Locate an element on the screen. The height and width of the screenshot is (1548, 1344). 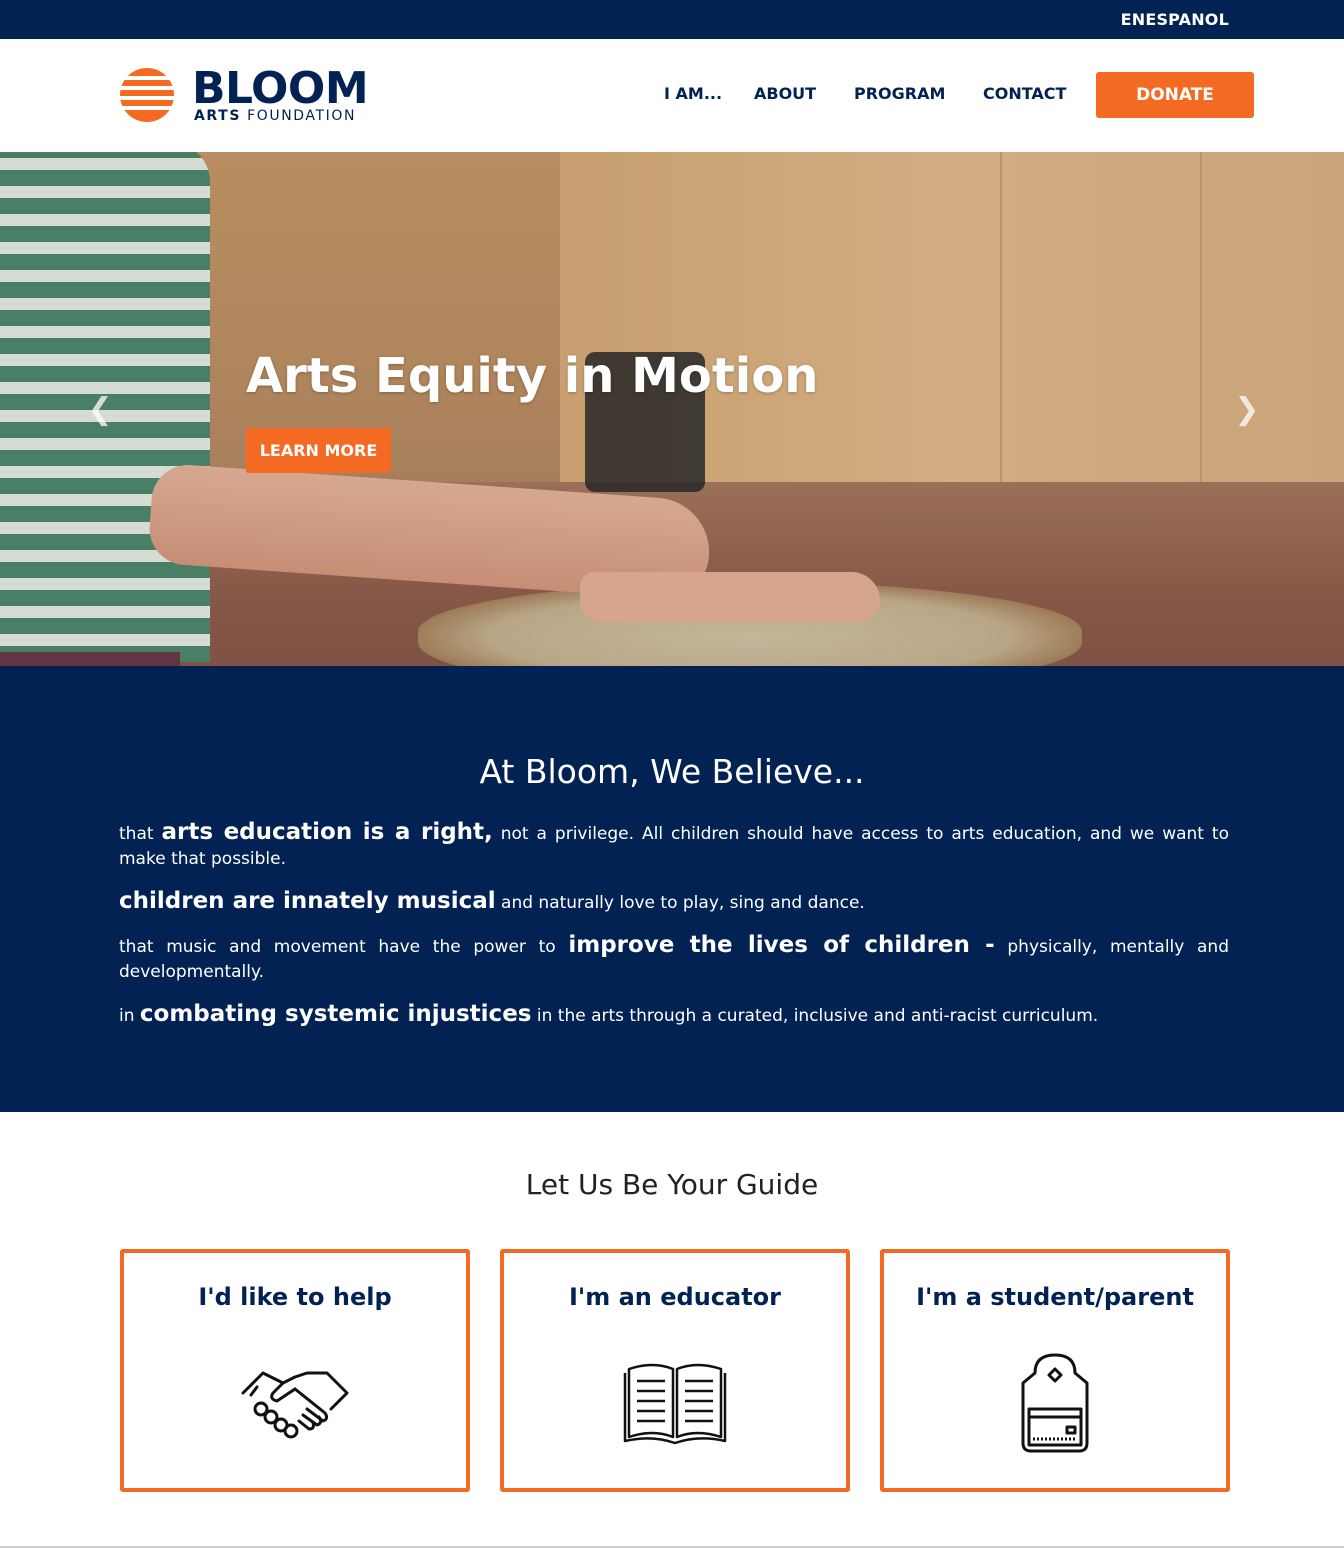
handshake-icon is located at coordinates (295, 1405).